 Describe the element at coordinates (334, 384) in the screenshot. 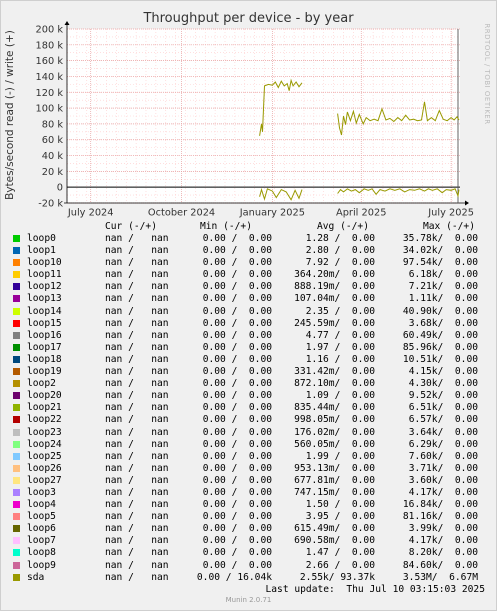

I see `legend-avg: 872.10m/ 0.00` at that location.